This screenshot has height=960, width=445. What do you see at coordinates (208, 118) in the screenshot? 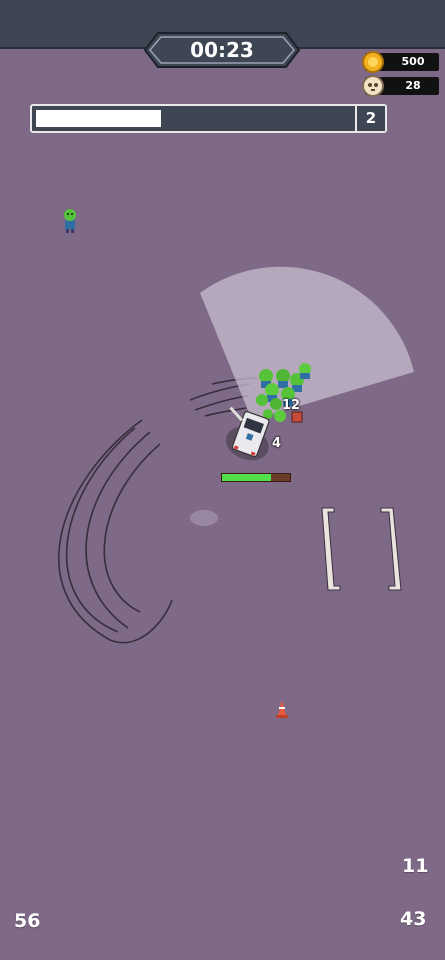
I see `wave-progress-bar: 2` at bounding box center [208, 118].